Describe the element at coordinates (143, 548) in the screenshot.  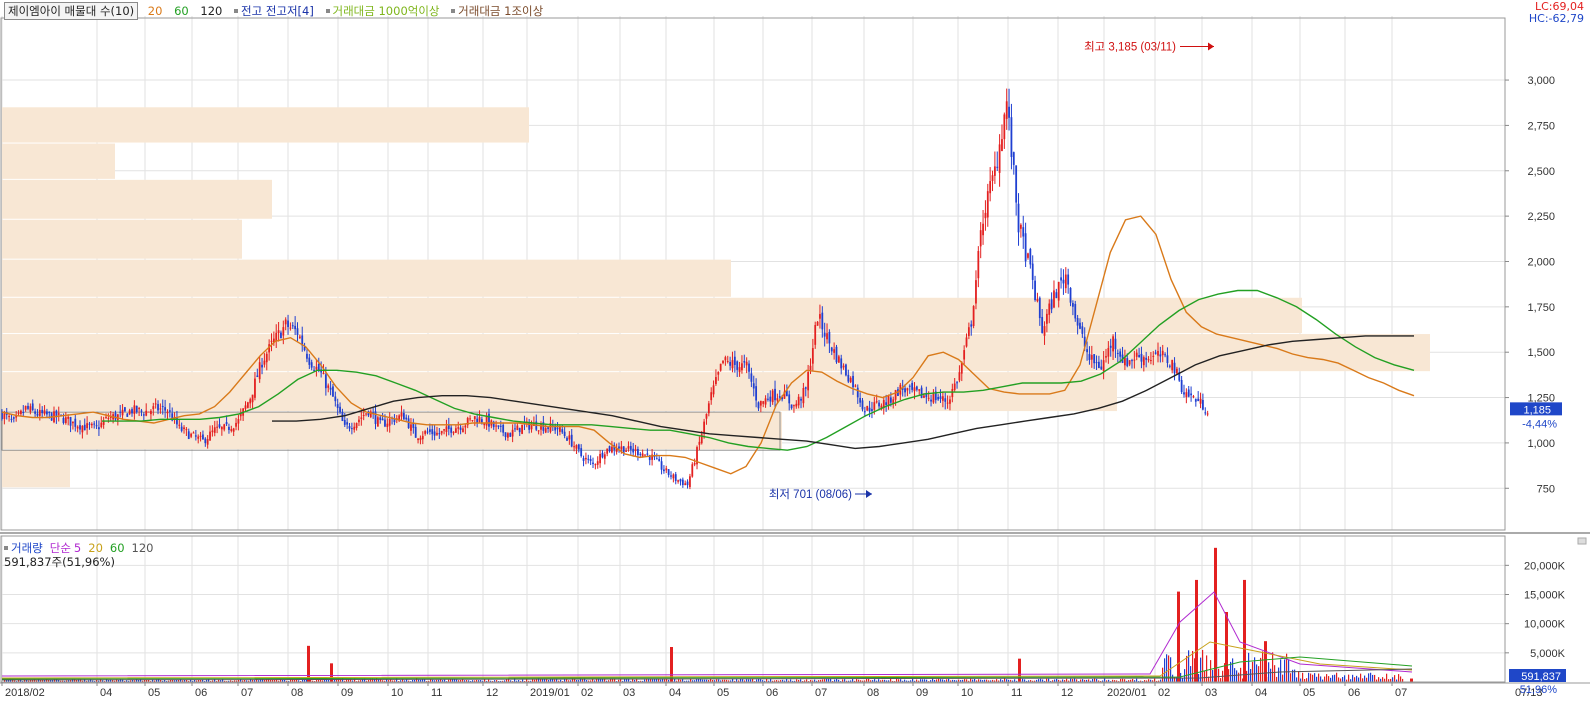
I see `vol-ma-120-label: 120` at that location.